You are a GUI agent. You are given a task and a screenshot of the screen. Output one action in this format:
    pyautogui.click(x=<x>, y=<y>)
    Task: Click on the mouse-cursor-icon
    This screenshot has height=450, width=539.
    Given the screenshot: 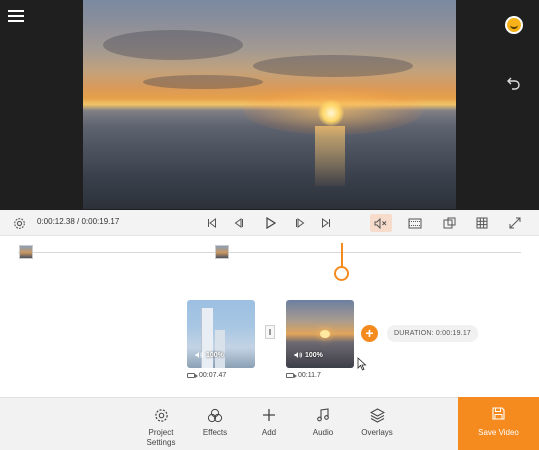 What is the action you would take?
    pyautogui.click(x=362, y=364)
    